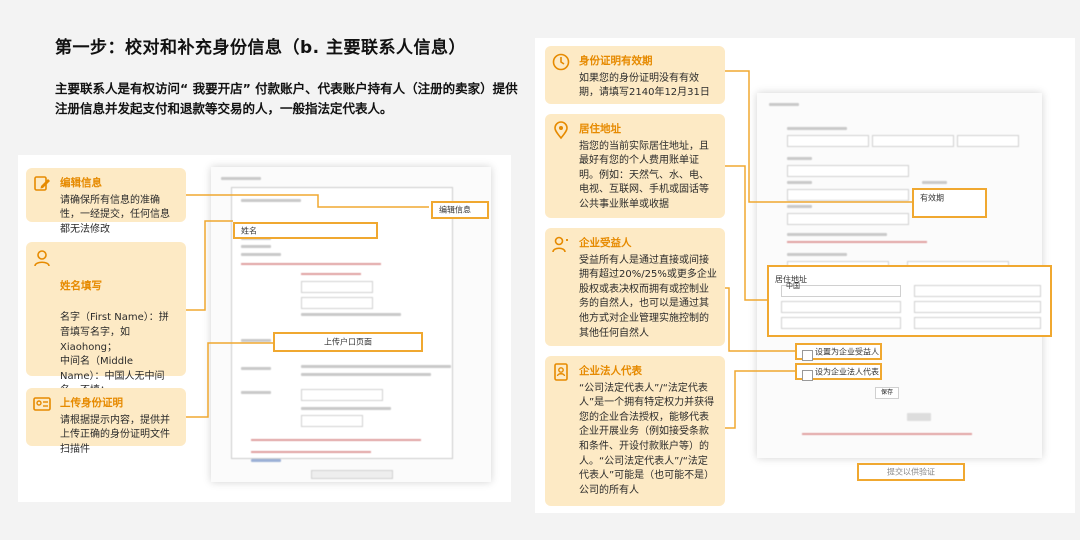 The image size is (1080, 540). Describe the element at coordinates (818, 249) in the screenshot. I see `right-connector-lines` at that location.